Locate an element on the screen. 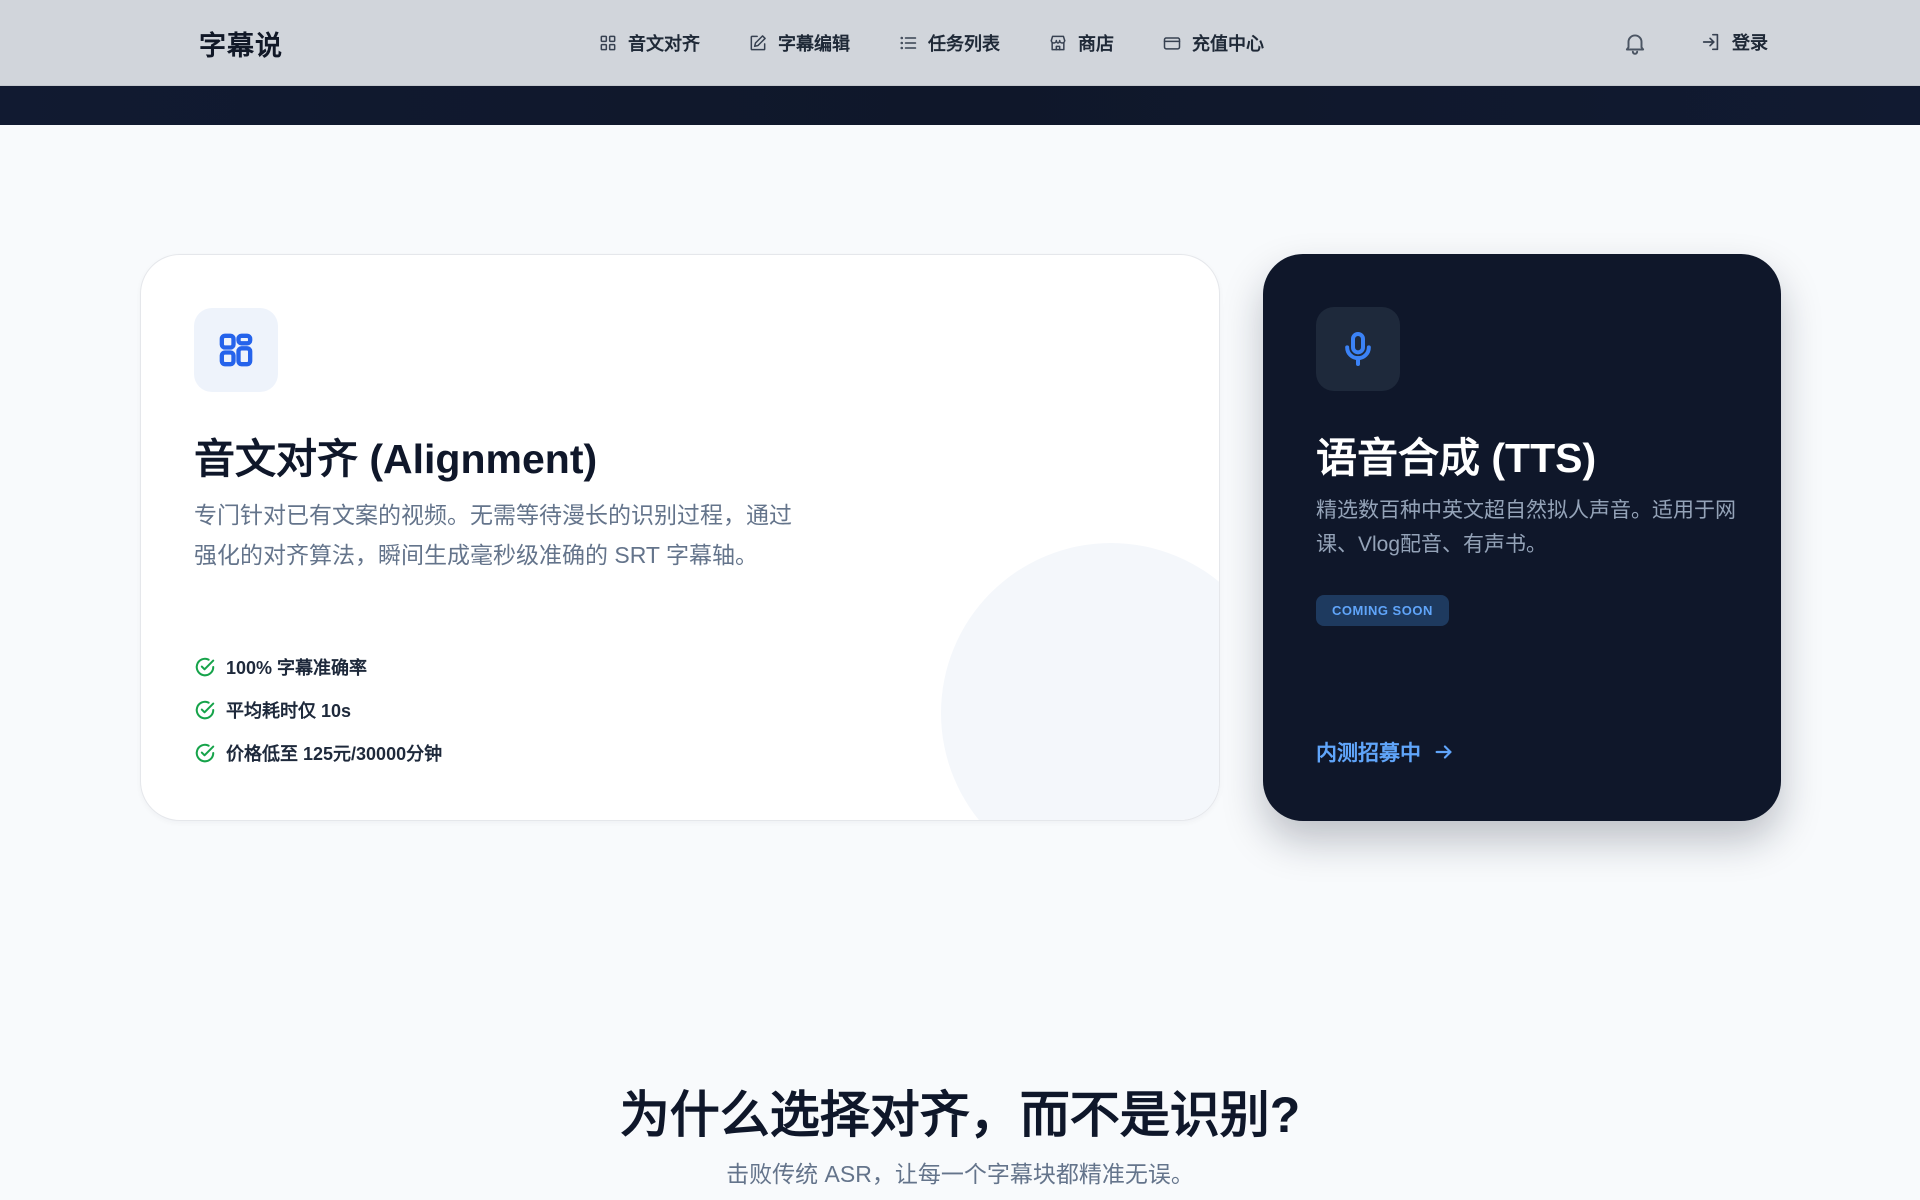 The width and height of the screenshot is (1920, 1200). nav-item-subtitle-edit: 字幕编辑 is located at coordinates (799, 43).